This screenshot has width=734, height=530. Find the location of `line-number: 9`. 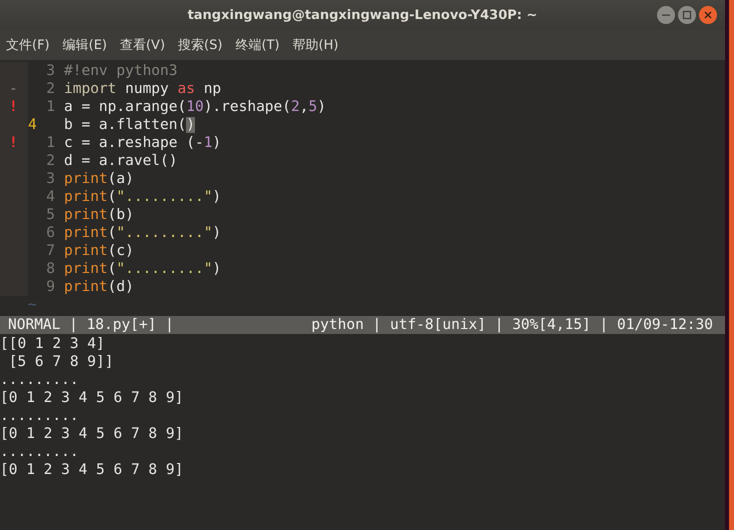

line-number: 9 is located at coordinates (50, 287).